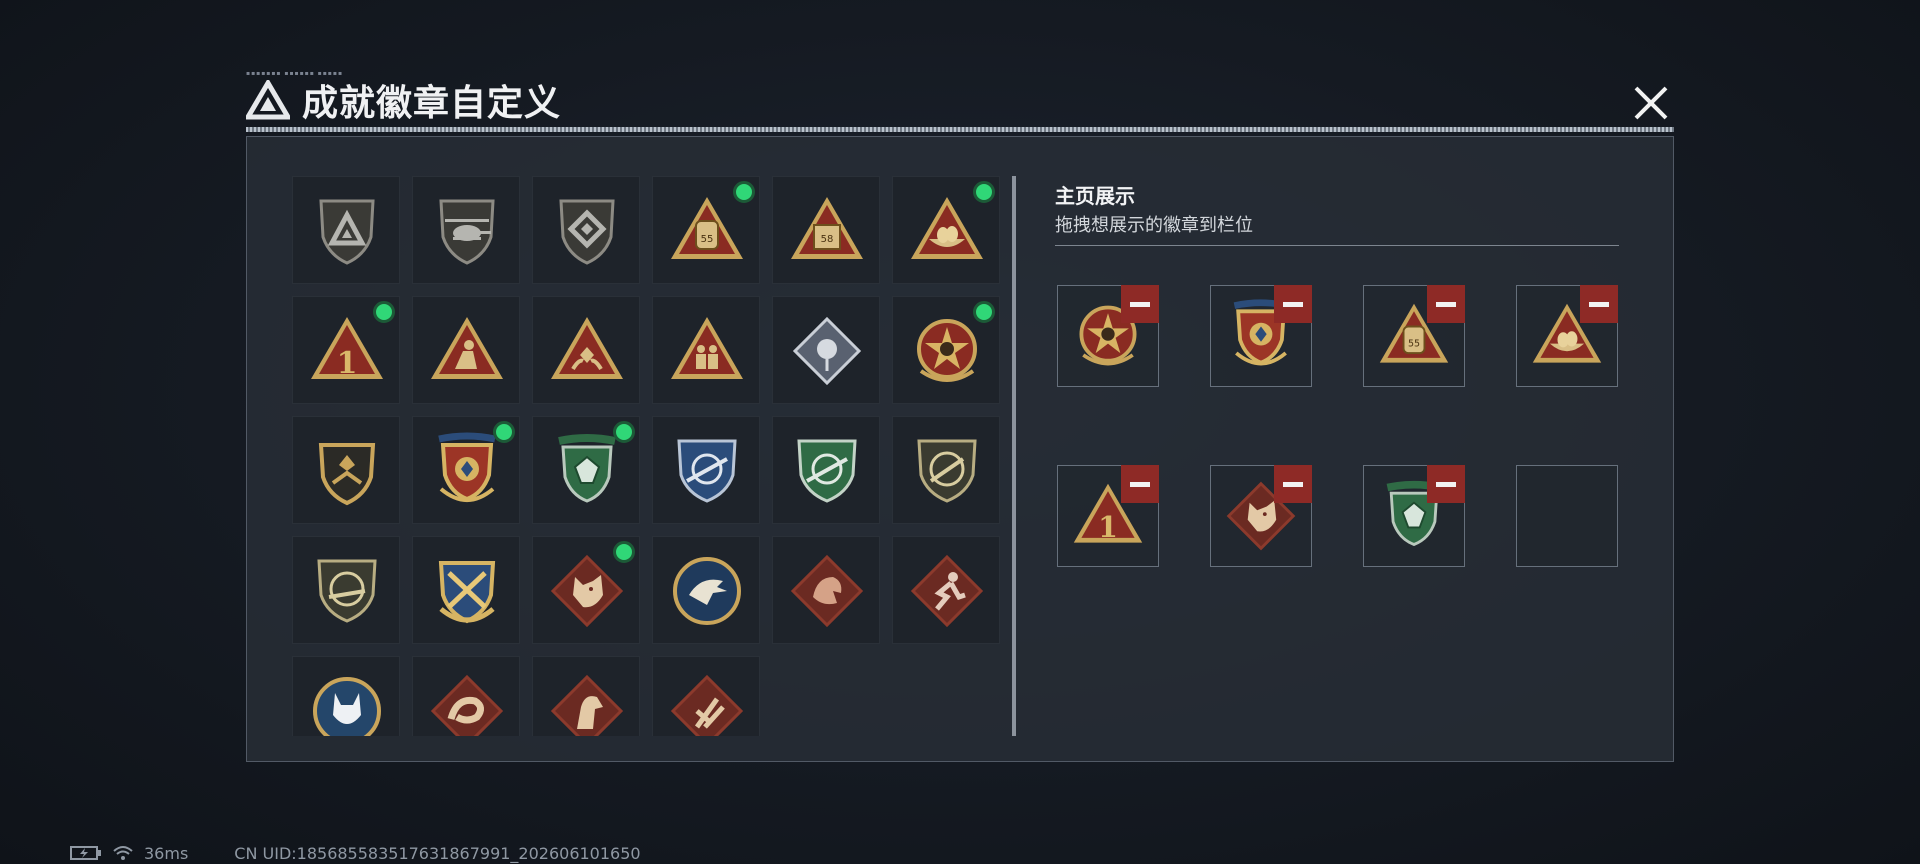  I want to click on blue-rifle-crosshair-icon, so click(707, 471).